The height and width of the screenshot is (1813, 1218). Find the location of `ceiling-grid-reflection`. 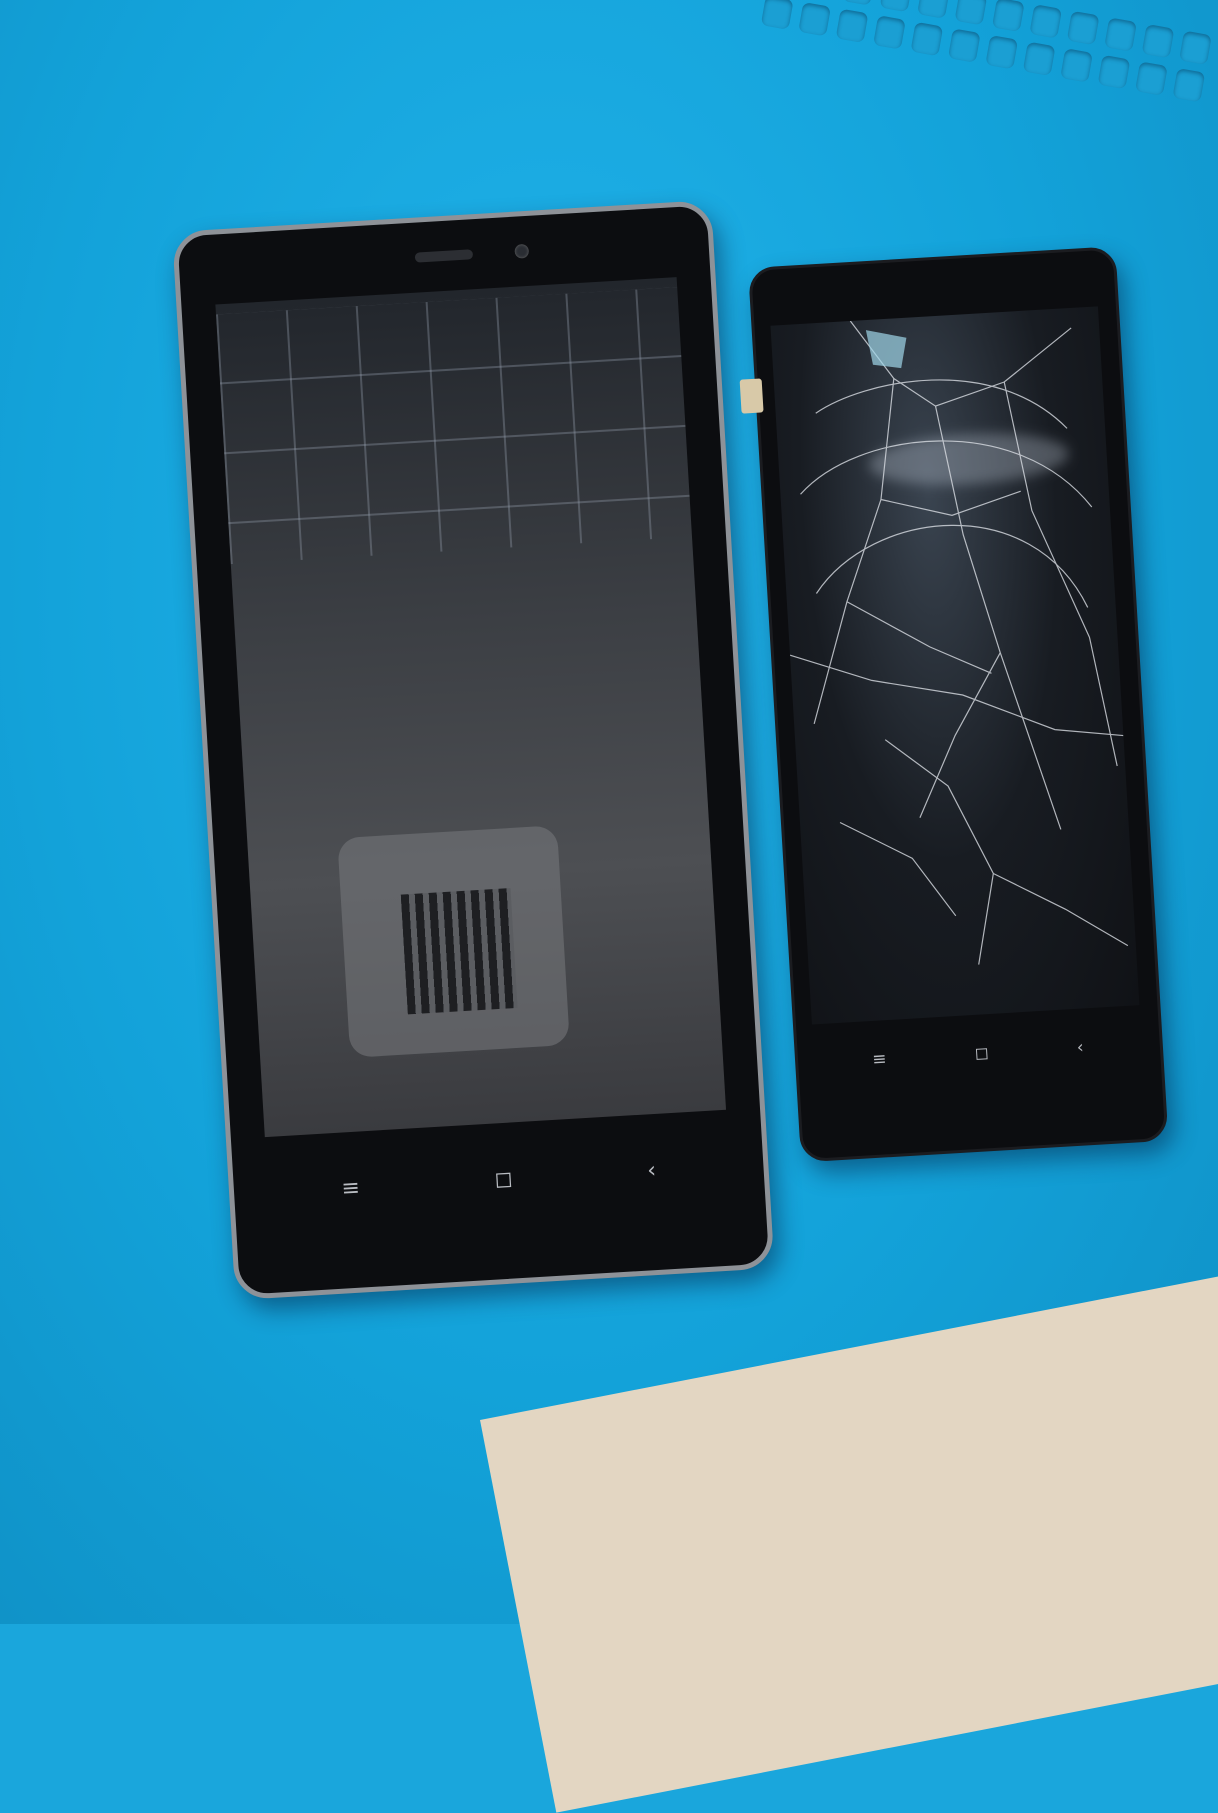

ceiling-grid-reflection is located at coordinates (453, 426).